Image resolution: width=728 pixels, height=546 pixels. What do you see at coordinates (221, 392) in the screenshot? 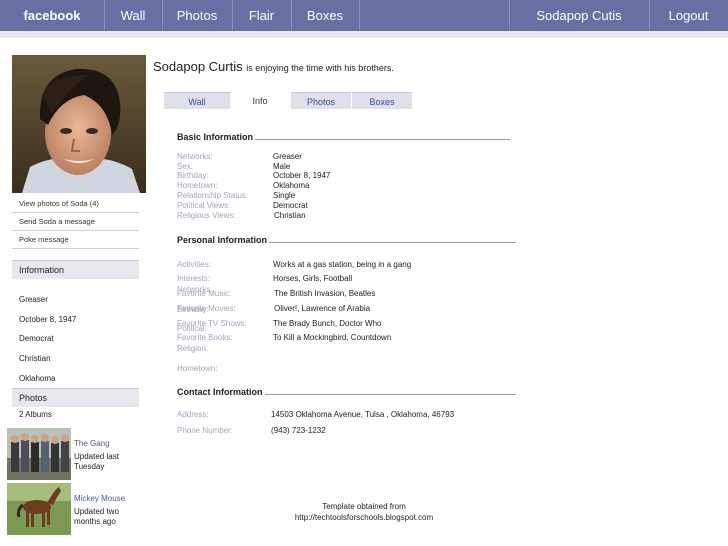
I see `contact-info-title: Contact Information` at bounding box center [221, 392].